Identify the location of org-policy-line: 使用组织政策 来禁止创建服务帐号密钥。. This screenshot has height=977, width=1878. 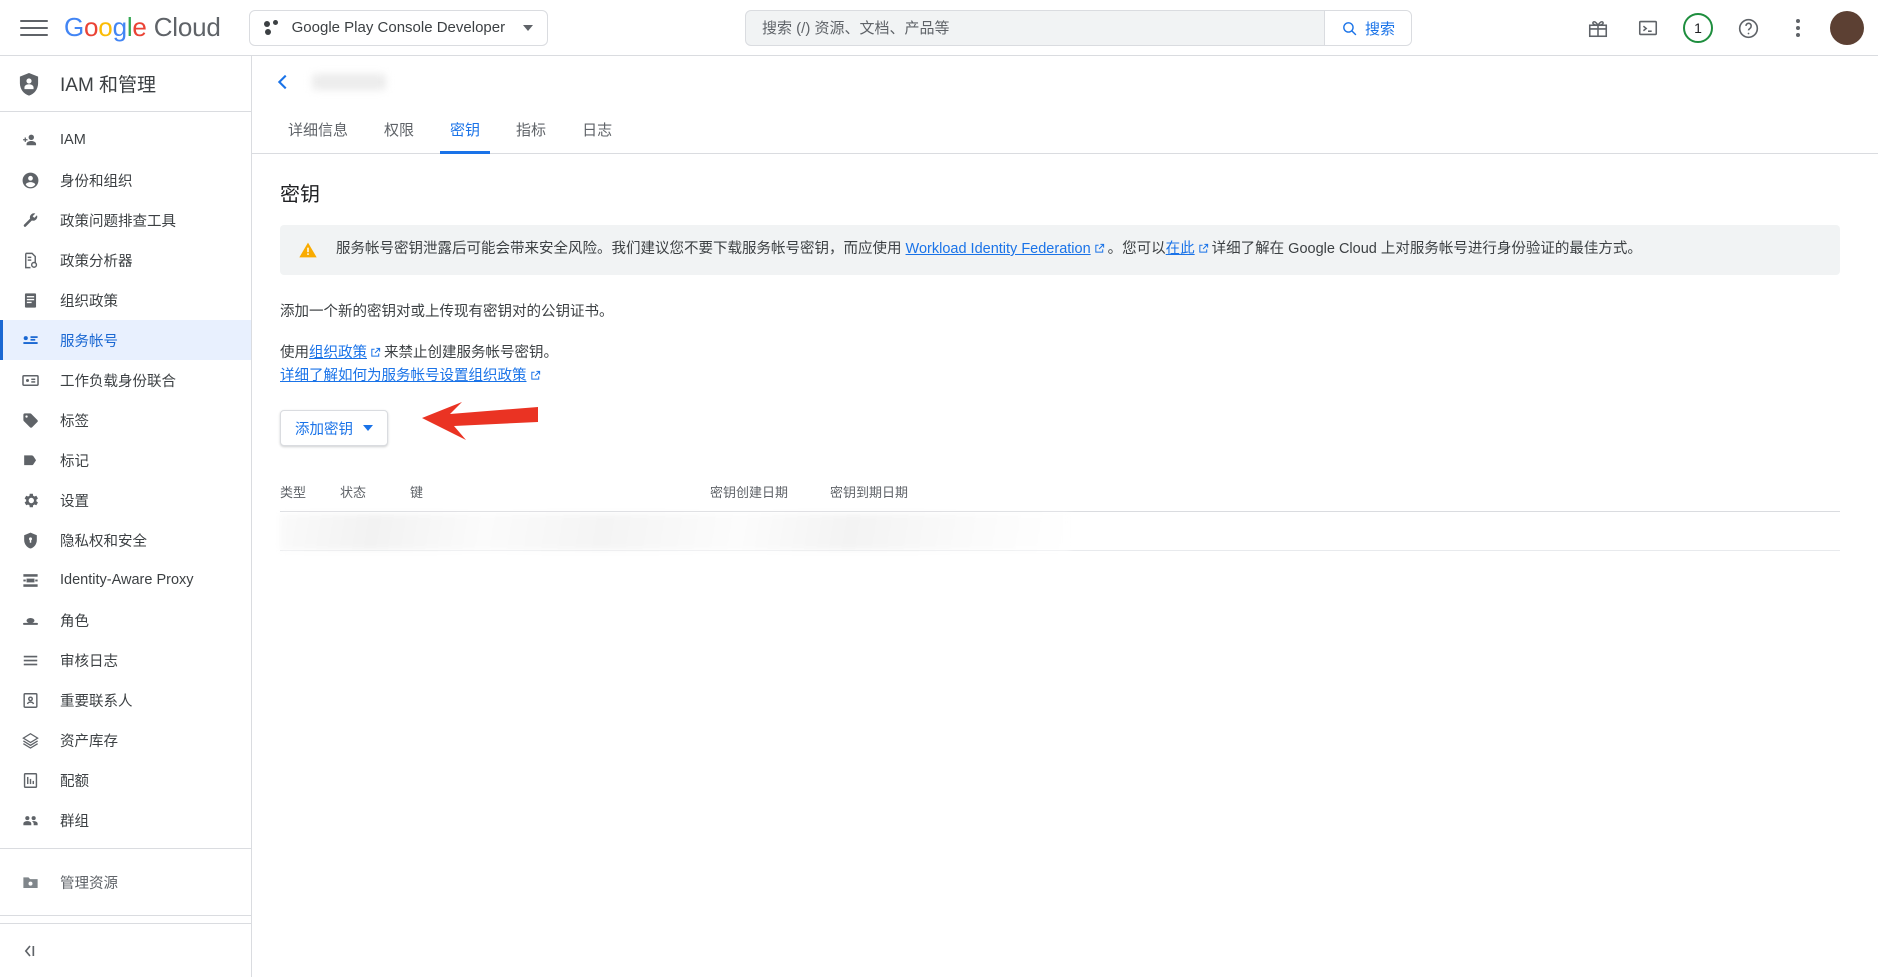
(1065, 353).